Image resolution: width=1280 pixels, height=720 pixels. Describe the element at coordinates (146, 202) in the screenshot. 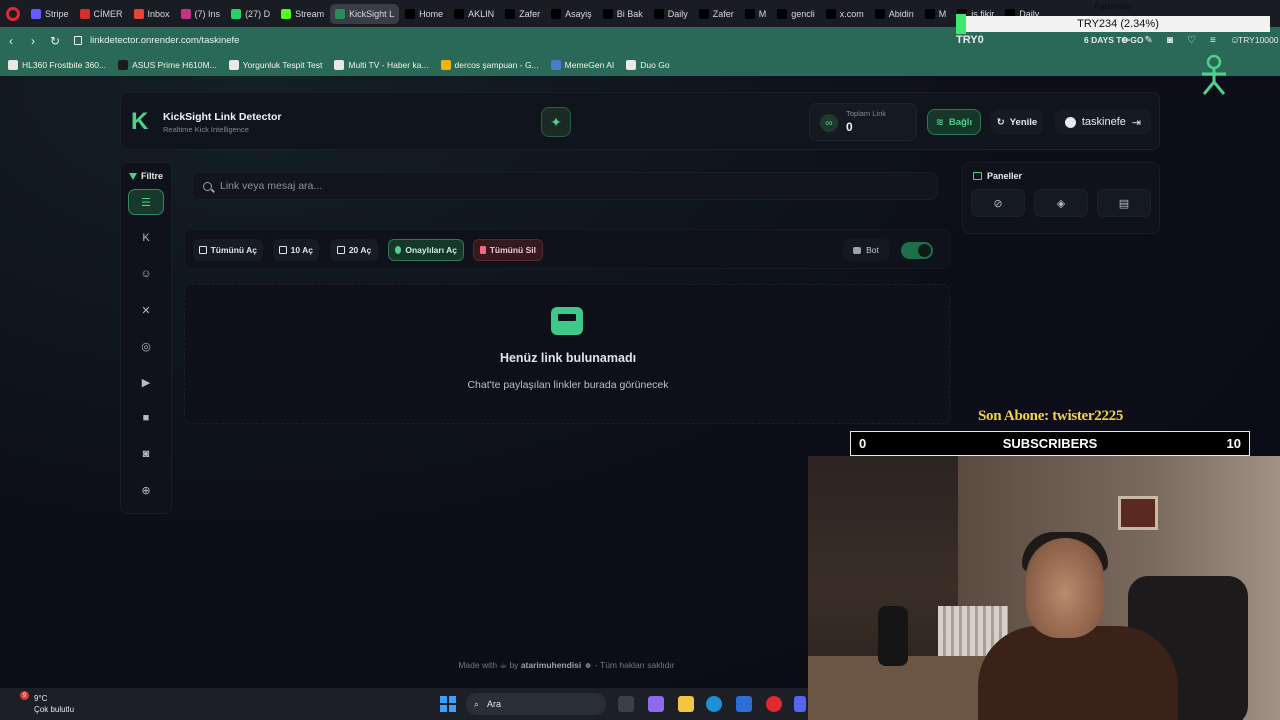

I see `filter-list-button: ☰` at that location.